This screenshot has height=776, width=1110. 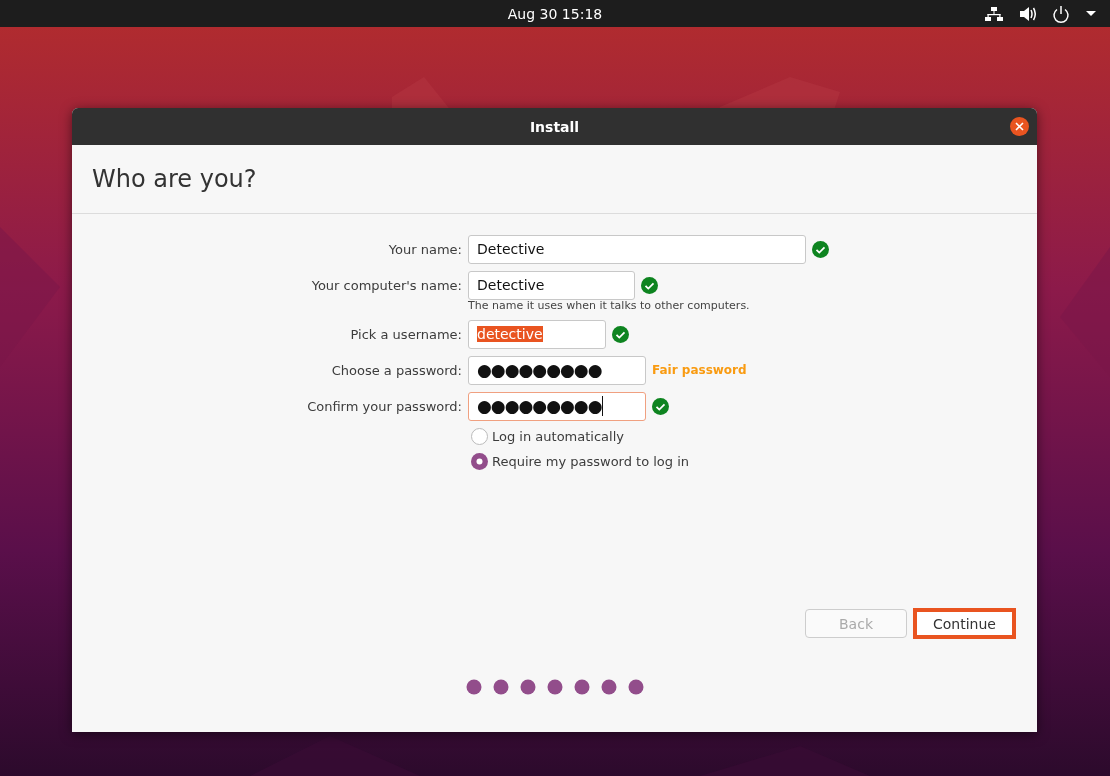 I want to click on text-field: detective, so click(x=537, y=334).